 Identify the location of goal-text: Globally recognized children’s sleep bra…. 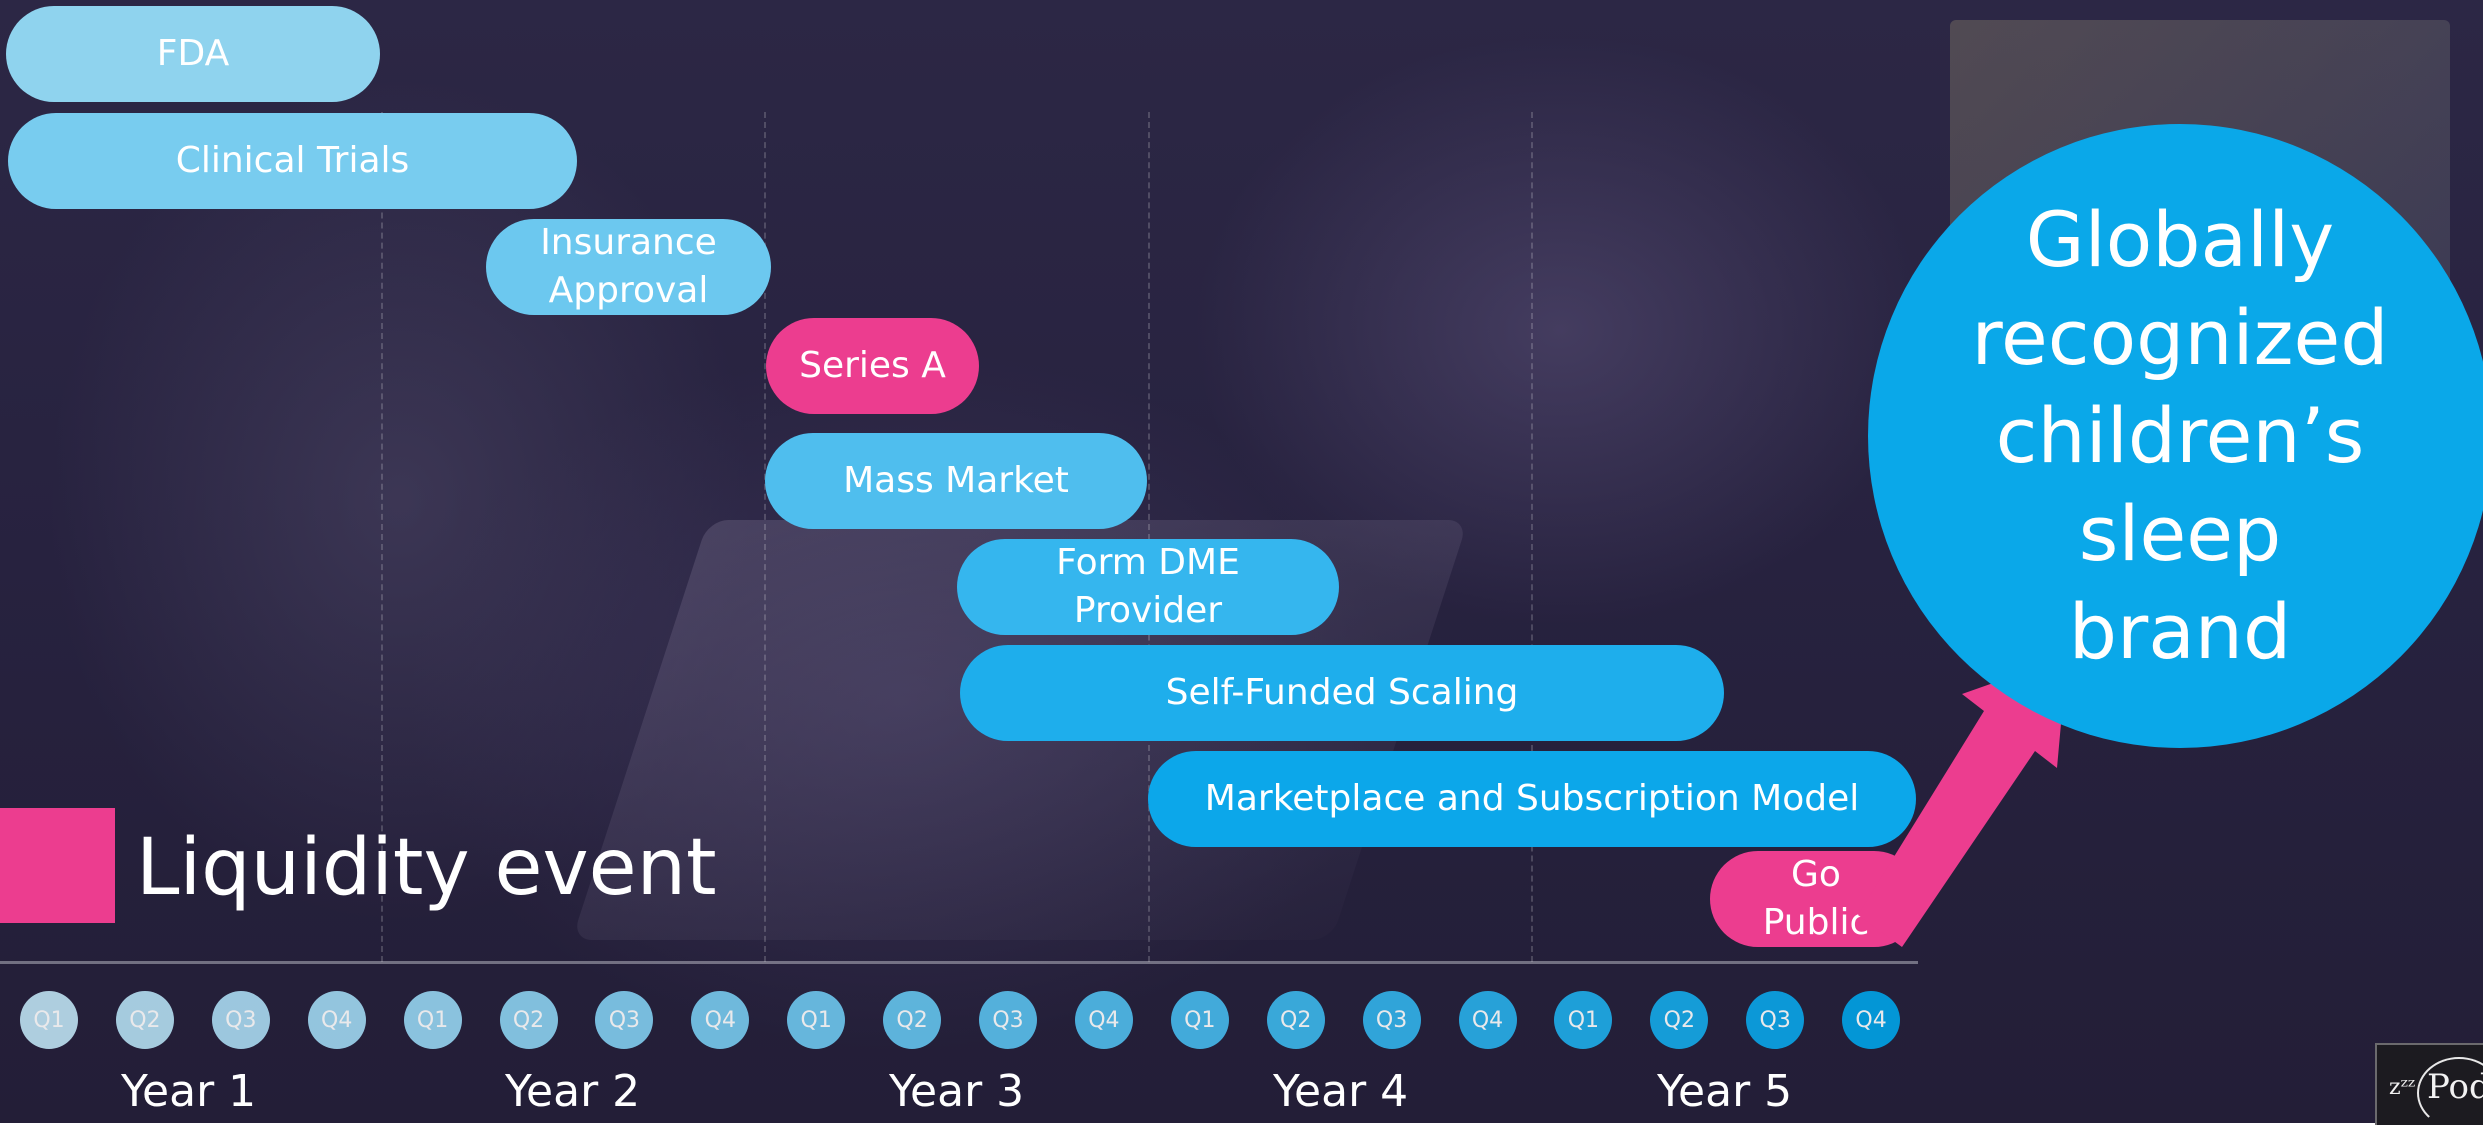
(2180, 435).